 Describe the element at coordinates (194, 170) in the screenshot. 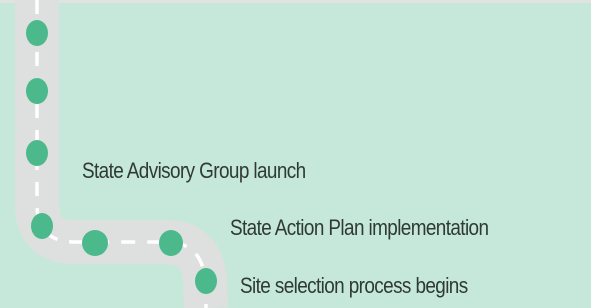

I see `milestone-label-state-advisory-group-launch: State Advisory Group launch` at that location.